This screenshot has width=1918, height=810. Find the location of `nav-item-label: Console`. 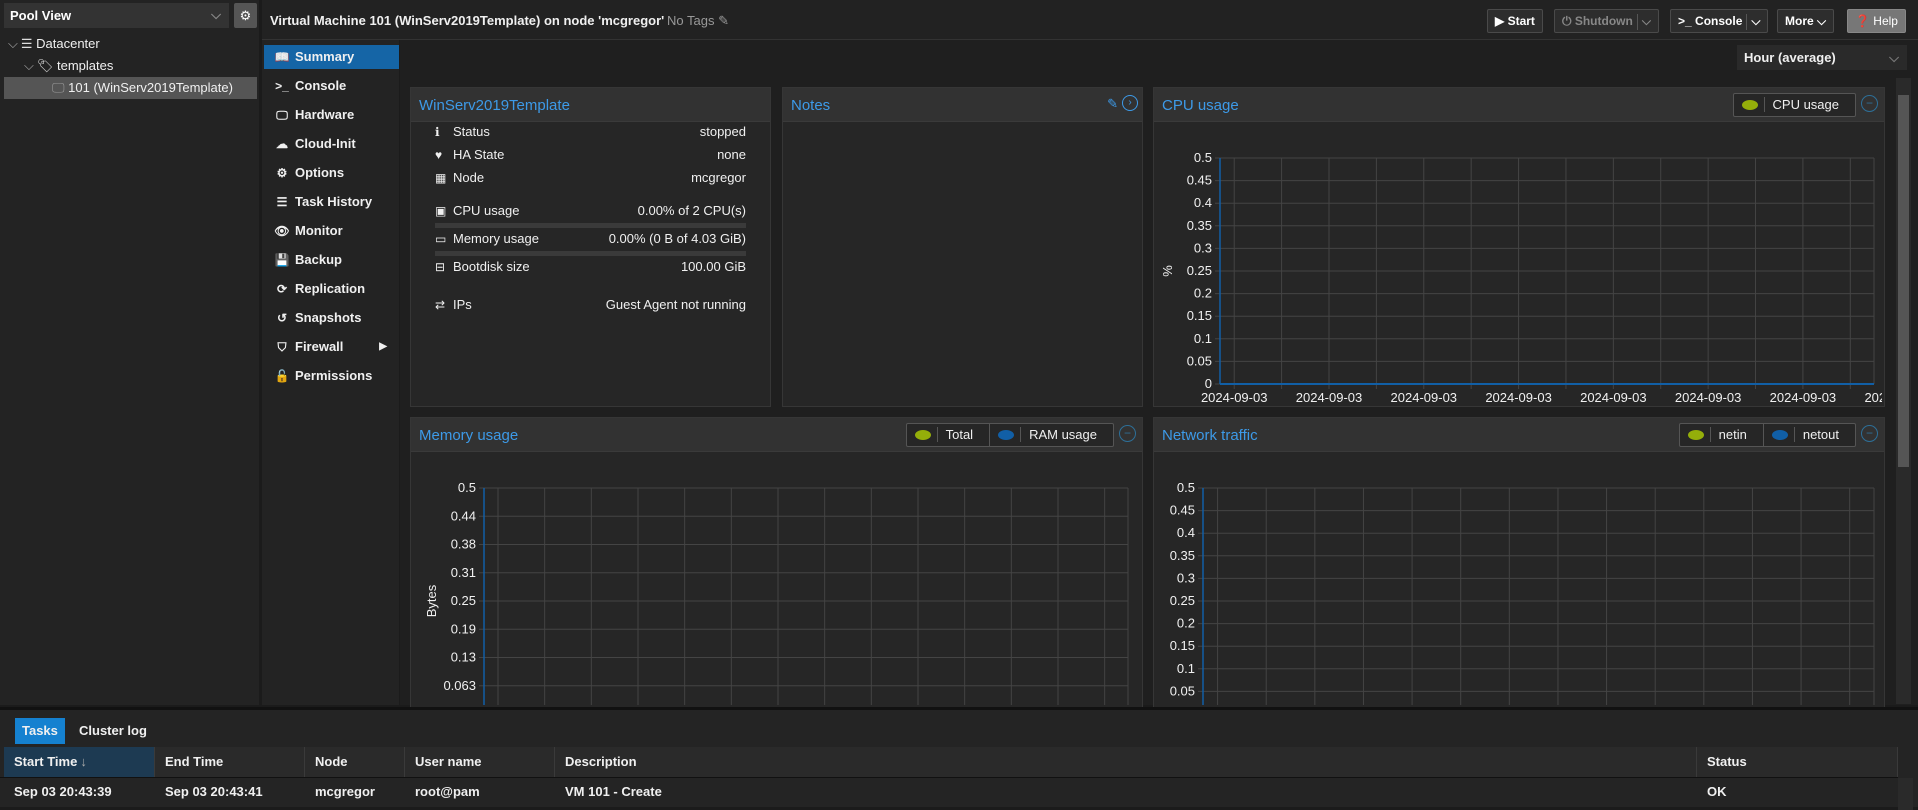

nav-item-label: Console is located at coordinates (321, 85).